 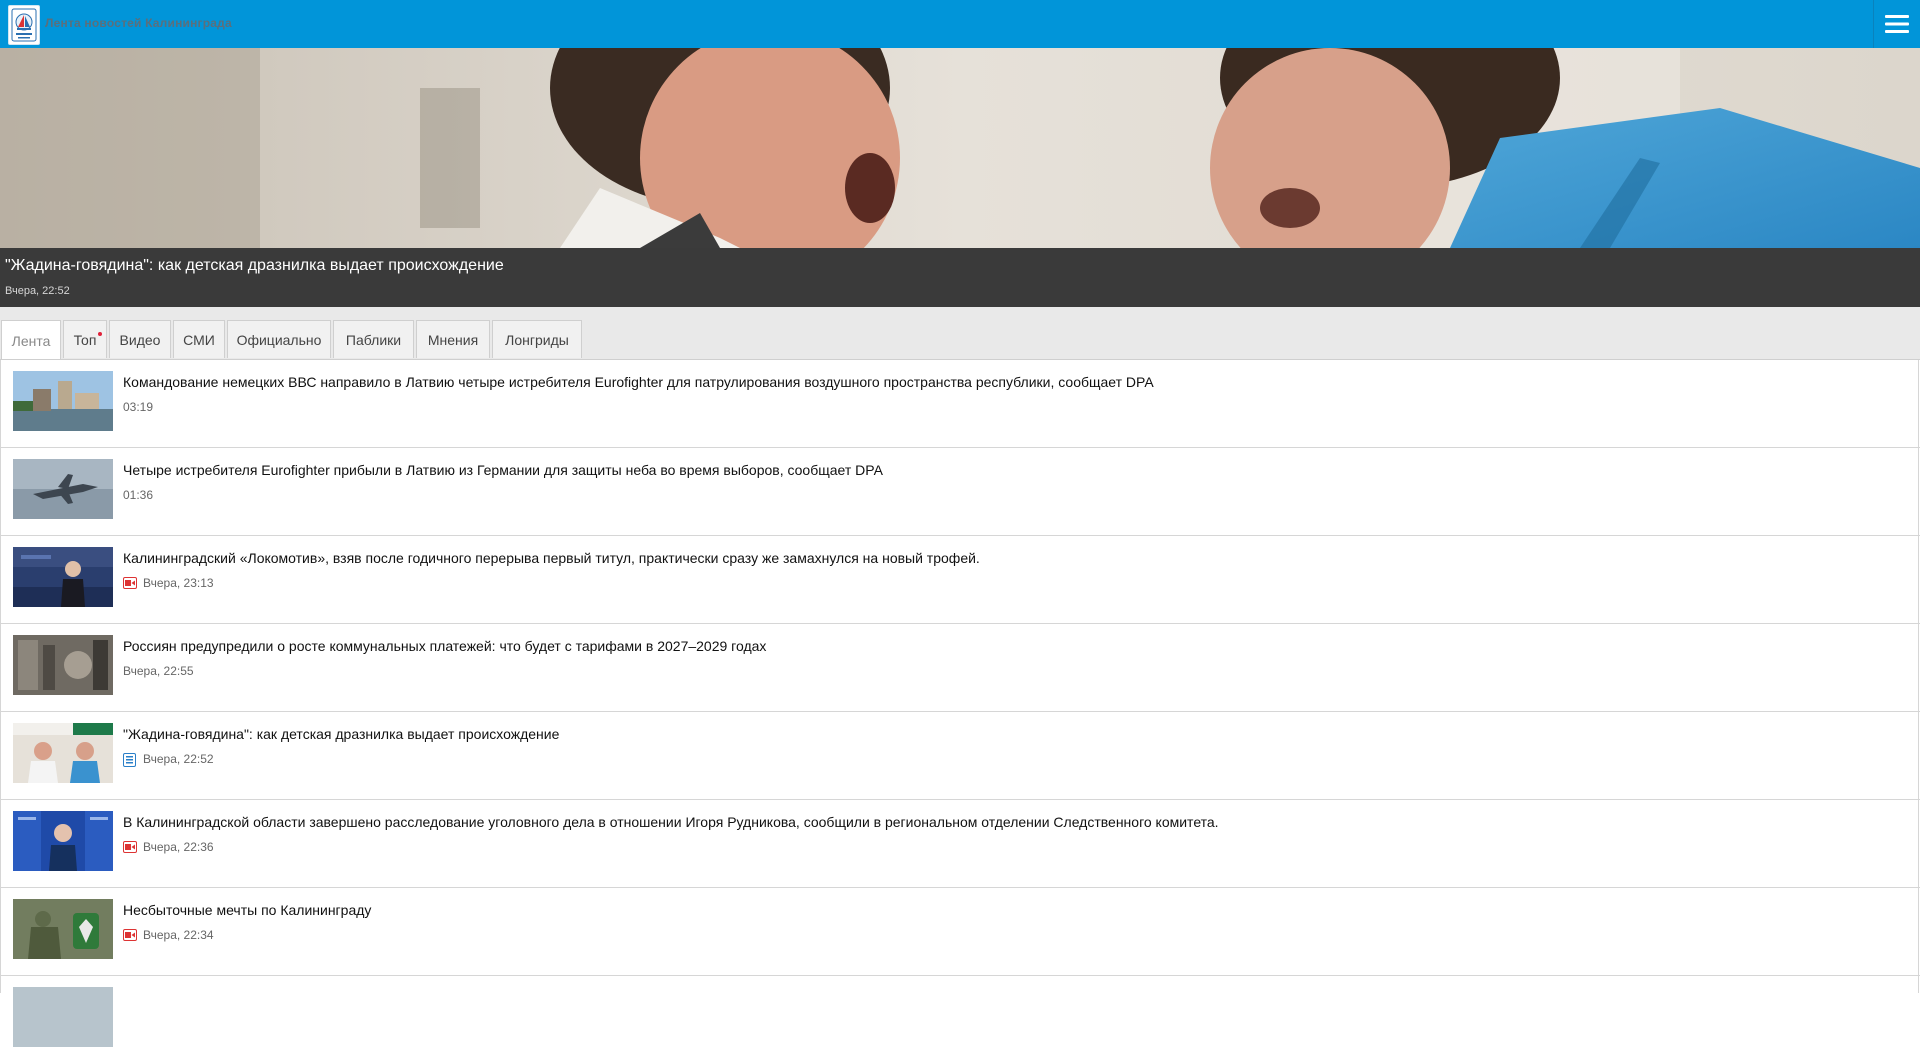 I want to click on news-time: 01:36, so click(x=138, y=495).